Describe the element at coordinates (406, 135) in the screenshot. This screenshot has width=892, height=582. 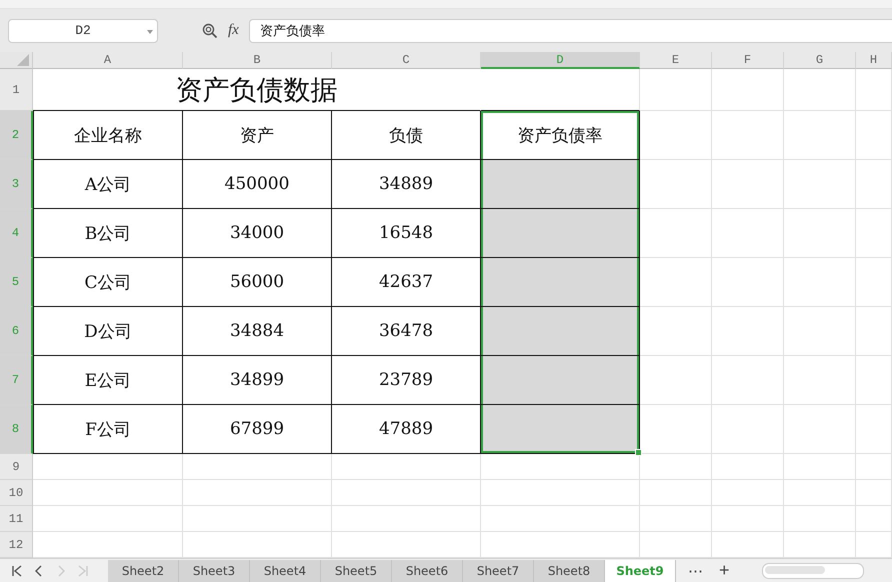
I see `table-cell: 负债` at that location.